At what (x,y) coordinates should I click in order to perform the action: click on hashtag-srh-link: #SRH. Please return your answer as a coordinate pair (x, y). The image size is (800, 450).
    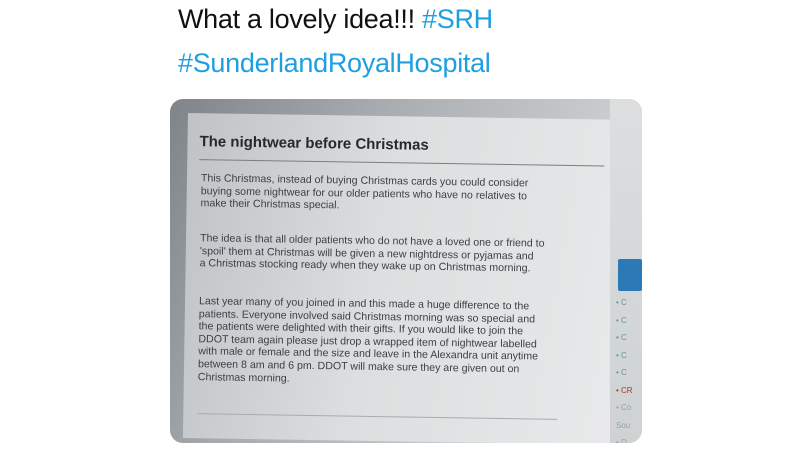
    Looking at the image, I should click on (457, 19).